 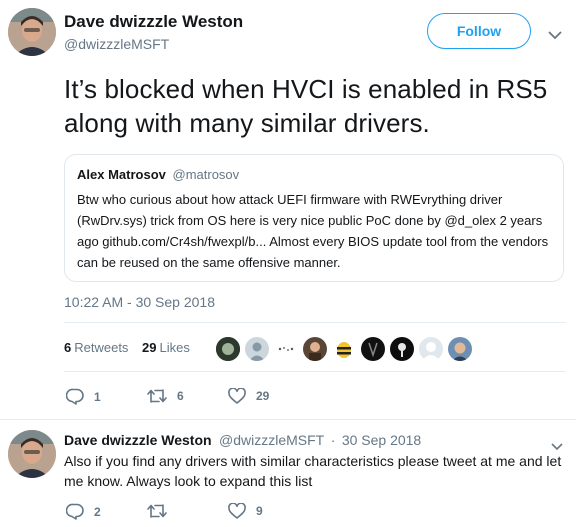 I want to click on like-count: 9, so click(x=259, y=511).